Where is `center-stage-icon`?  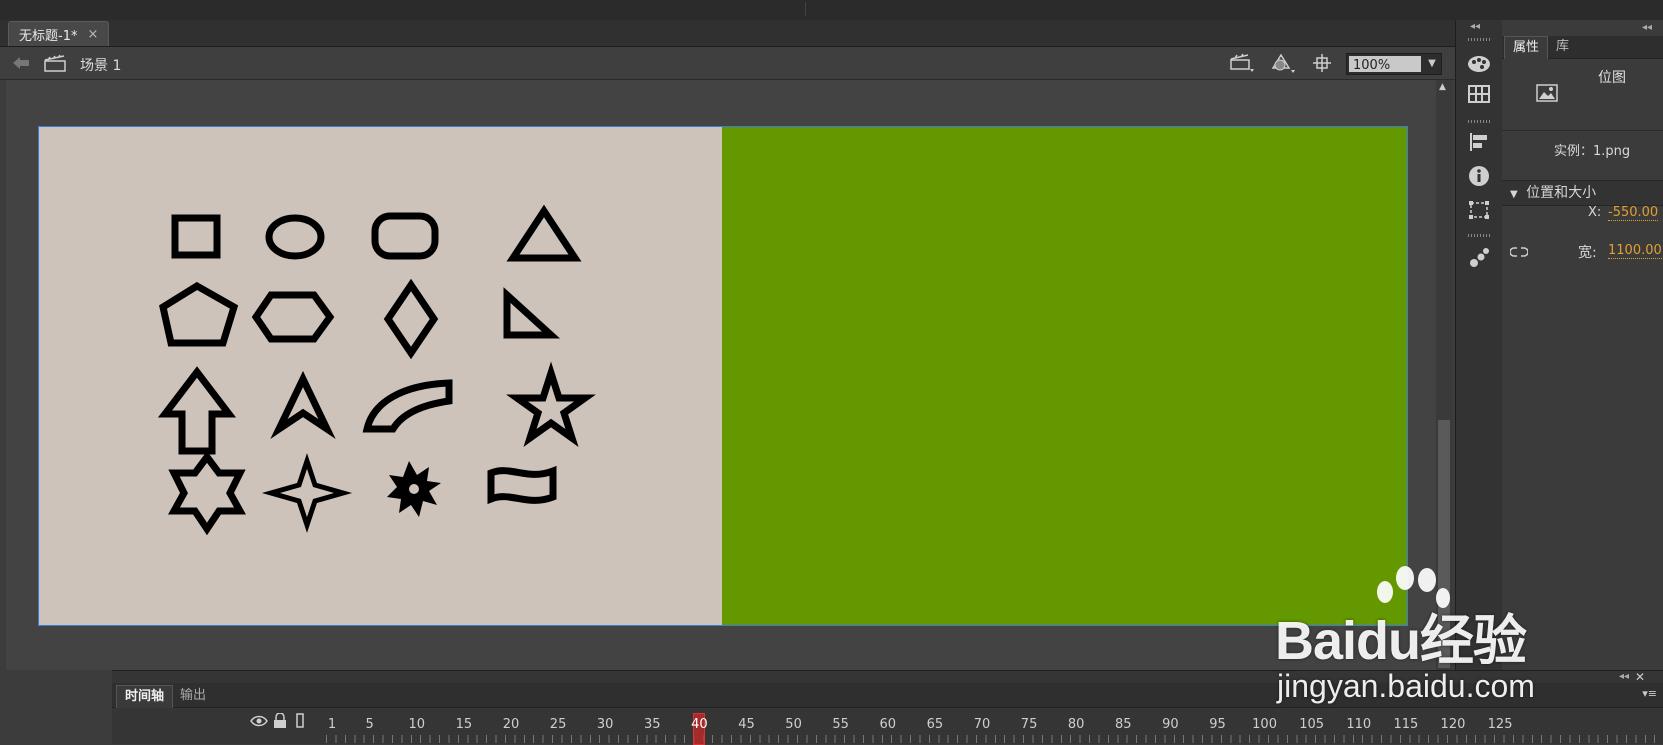
center-stage-icon is located at coordinates (1322, 63).